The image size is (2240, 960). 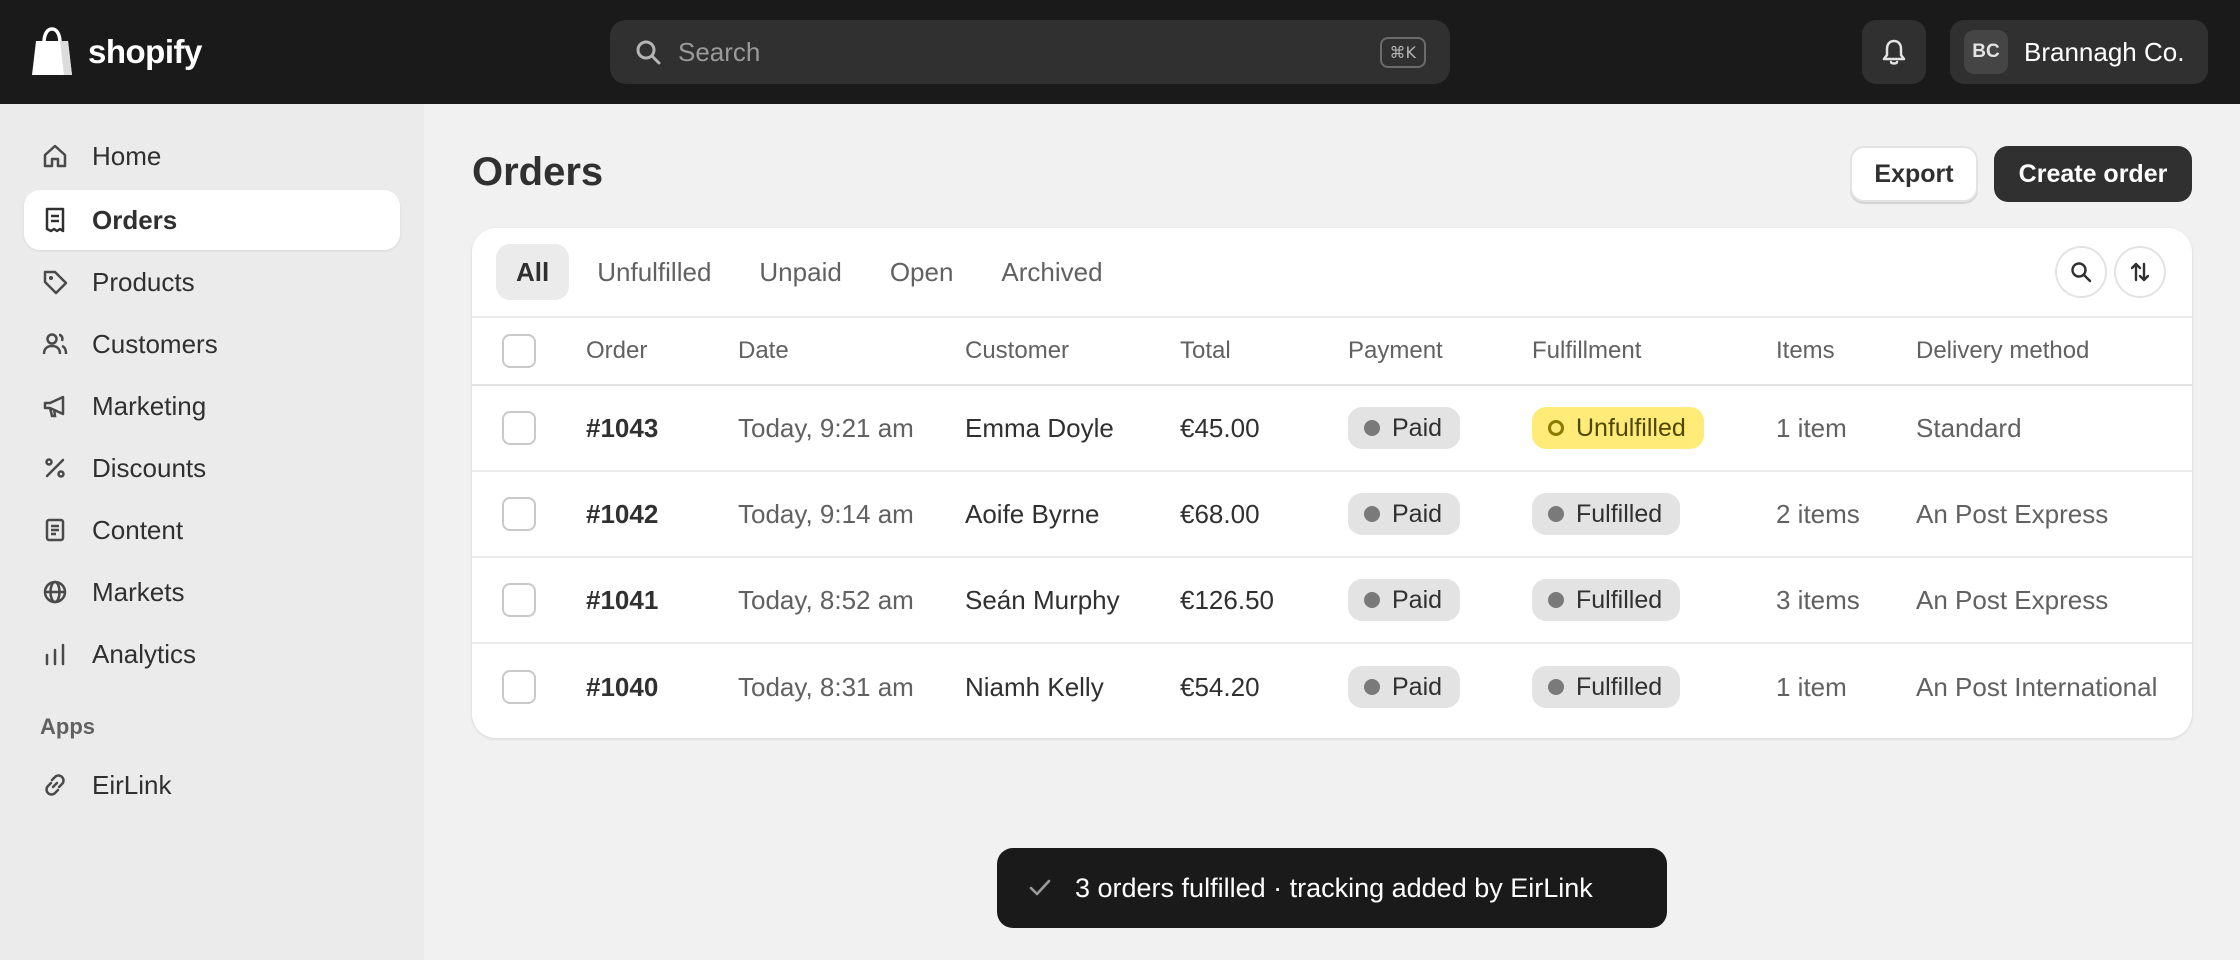 I want to click on sidebar-item-customers: Customers, so click(x=212, y=344).